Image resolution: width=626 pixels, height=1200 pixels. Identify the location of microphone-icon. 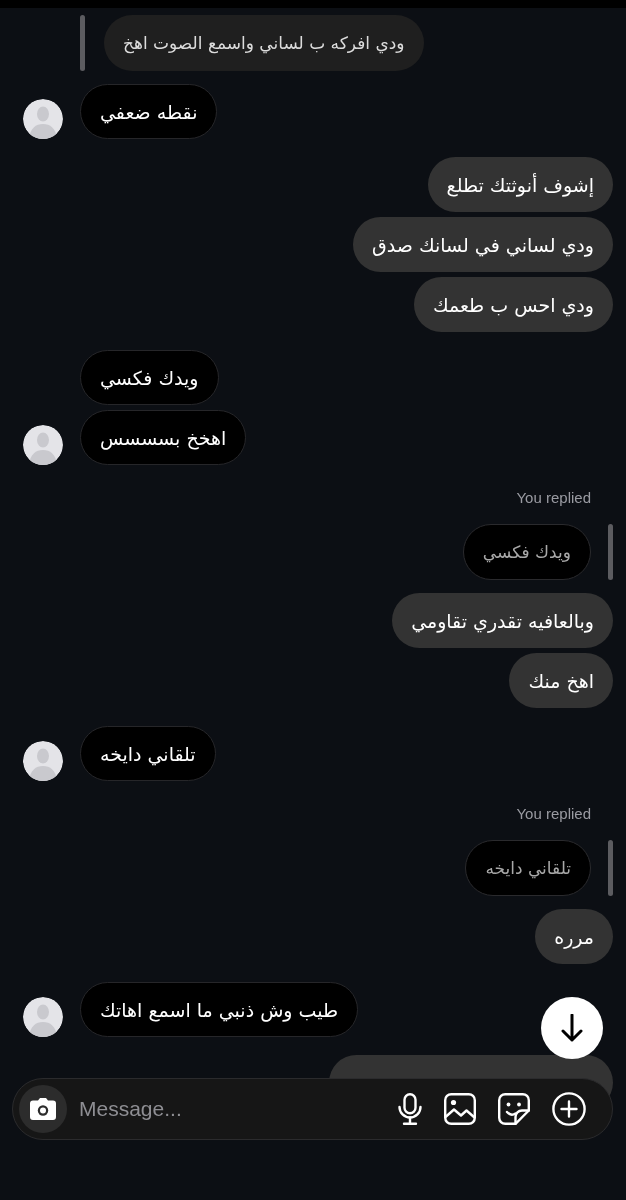
(410, 1109).